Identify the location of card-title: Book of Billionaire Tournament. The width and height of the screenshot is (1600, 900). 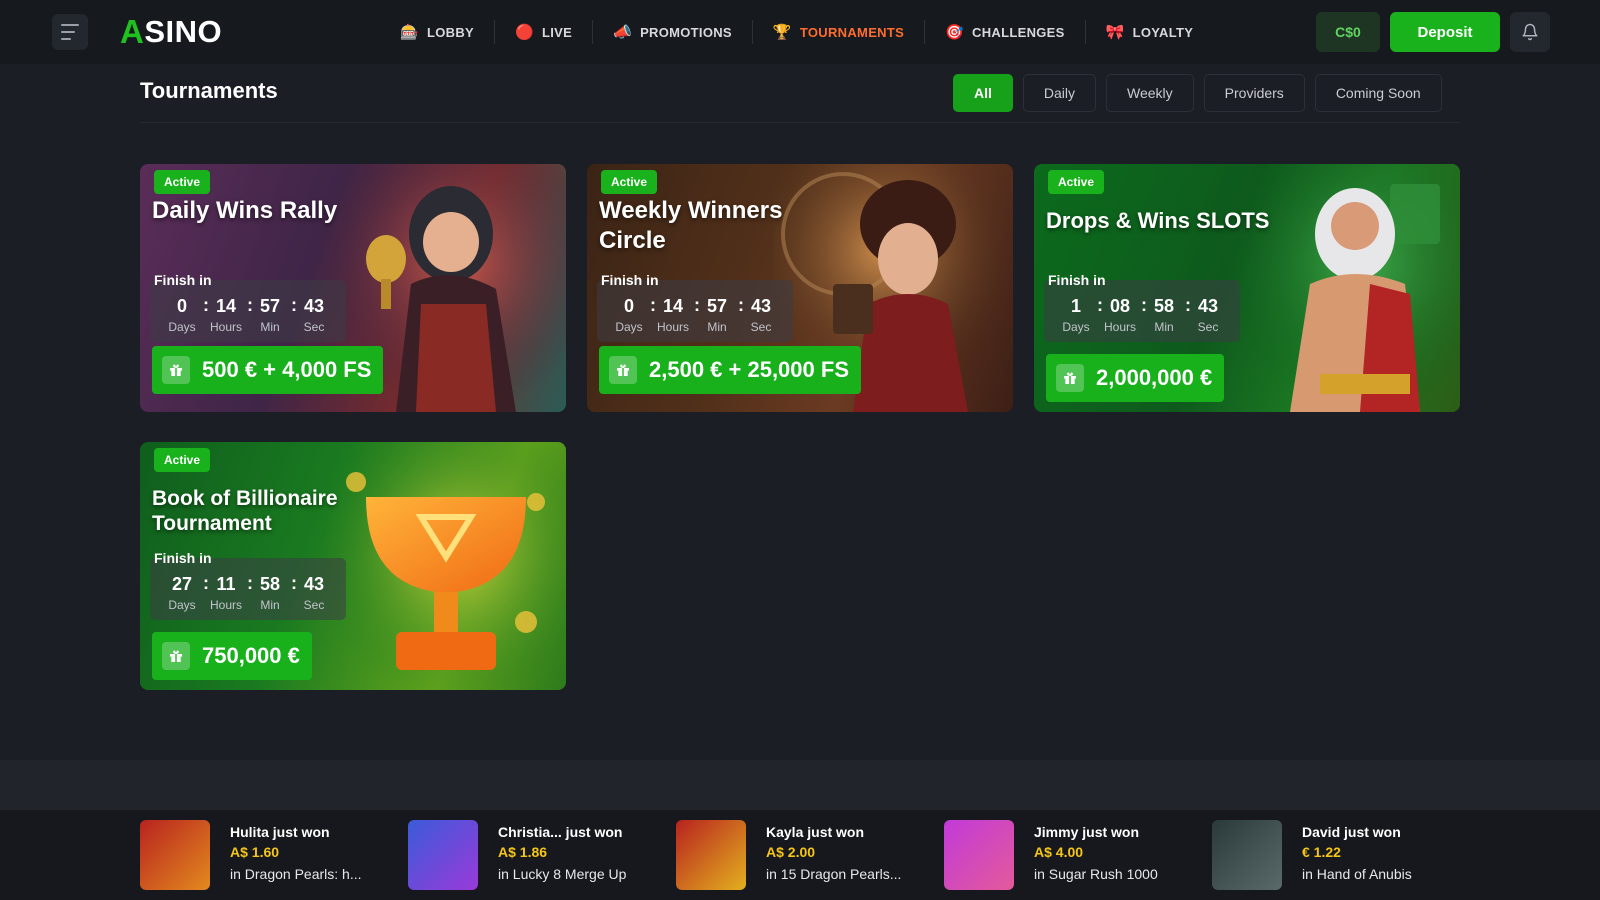
(245, 511).